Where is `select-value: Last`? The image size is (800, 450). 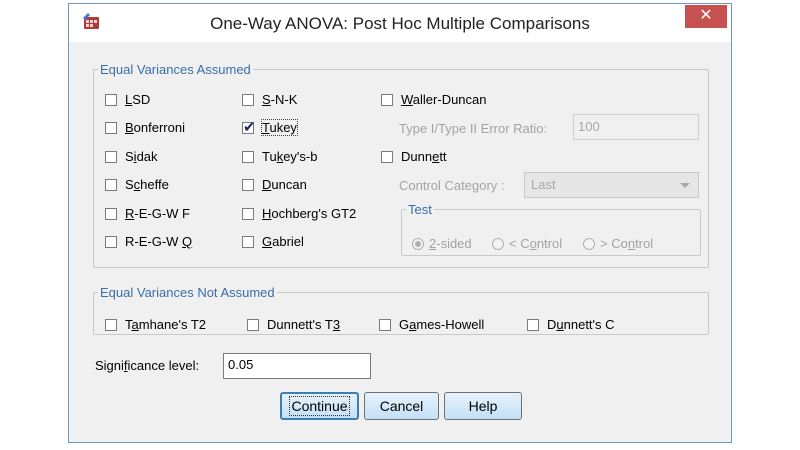
select-value: Last is located at coordinates (543, 184).